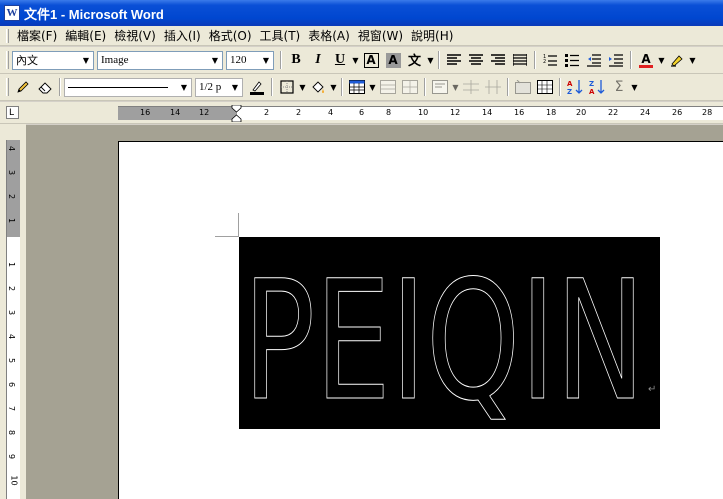 The height and width of the screenshot is (499, 723). I want to click on align-cell-dropdown-icon: ▼, so click(455, 87).